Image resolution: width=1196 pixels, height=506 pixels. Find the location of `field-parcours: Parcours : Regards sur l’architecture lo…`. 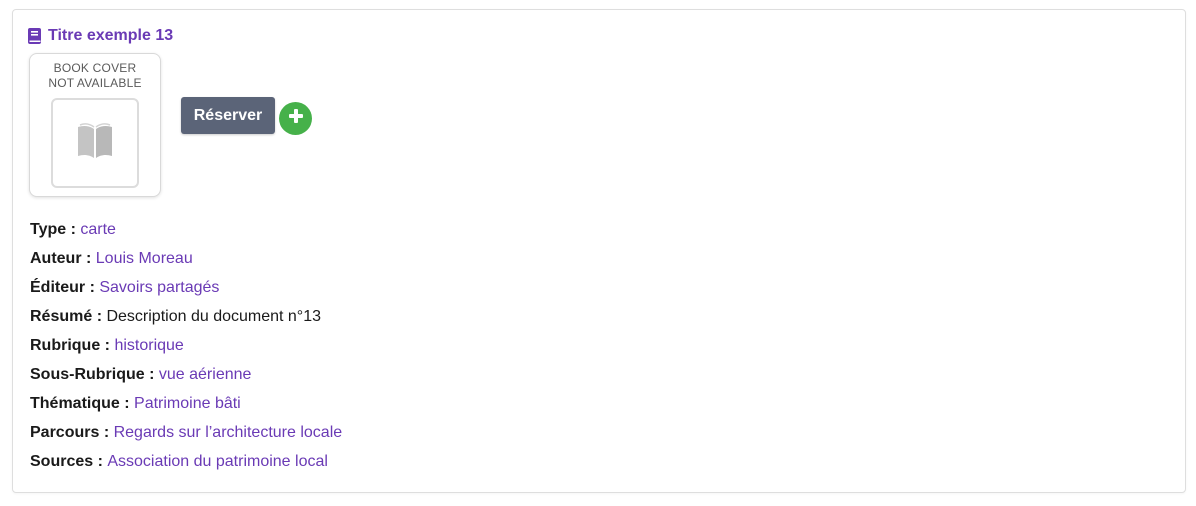

field-parcours: Parcours : Regards sur l’architecture lo… is located at coordinates (186, 432).